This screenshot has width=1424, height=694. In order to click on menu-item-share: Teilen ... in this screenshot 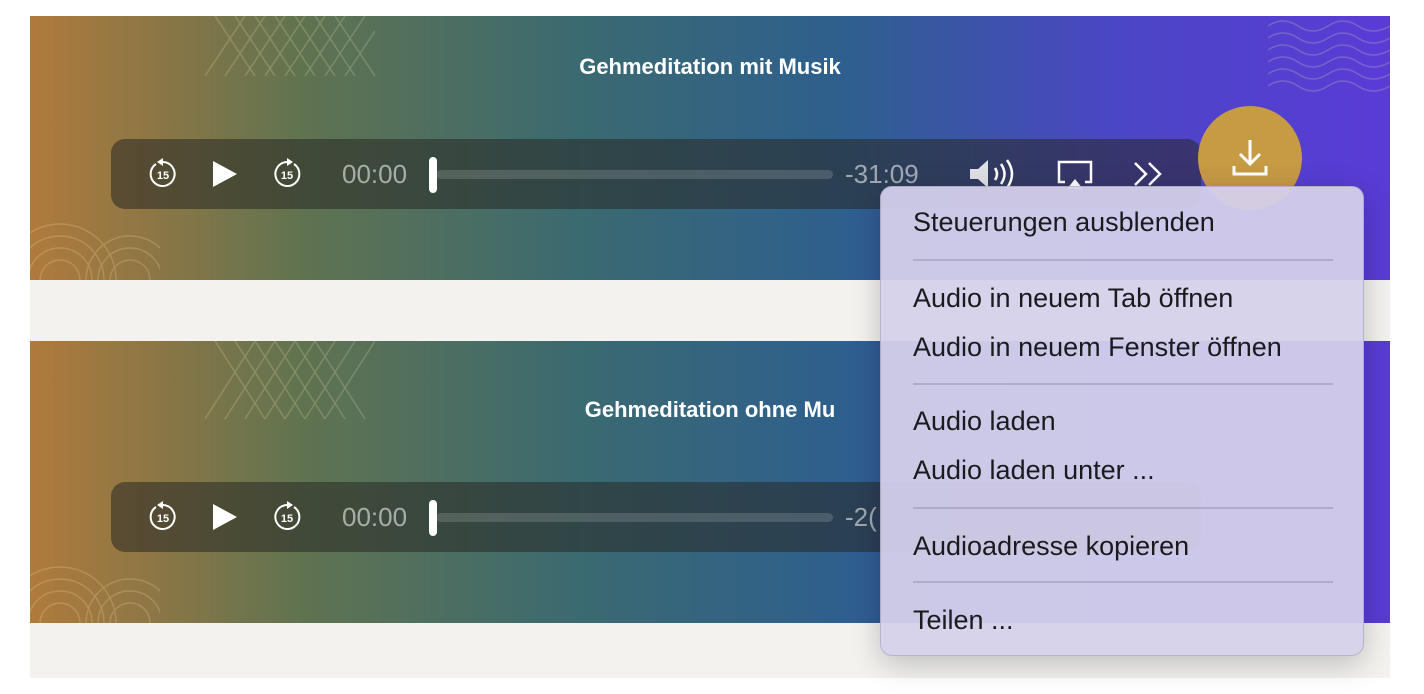, I will do `click(963, 620)`.